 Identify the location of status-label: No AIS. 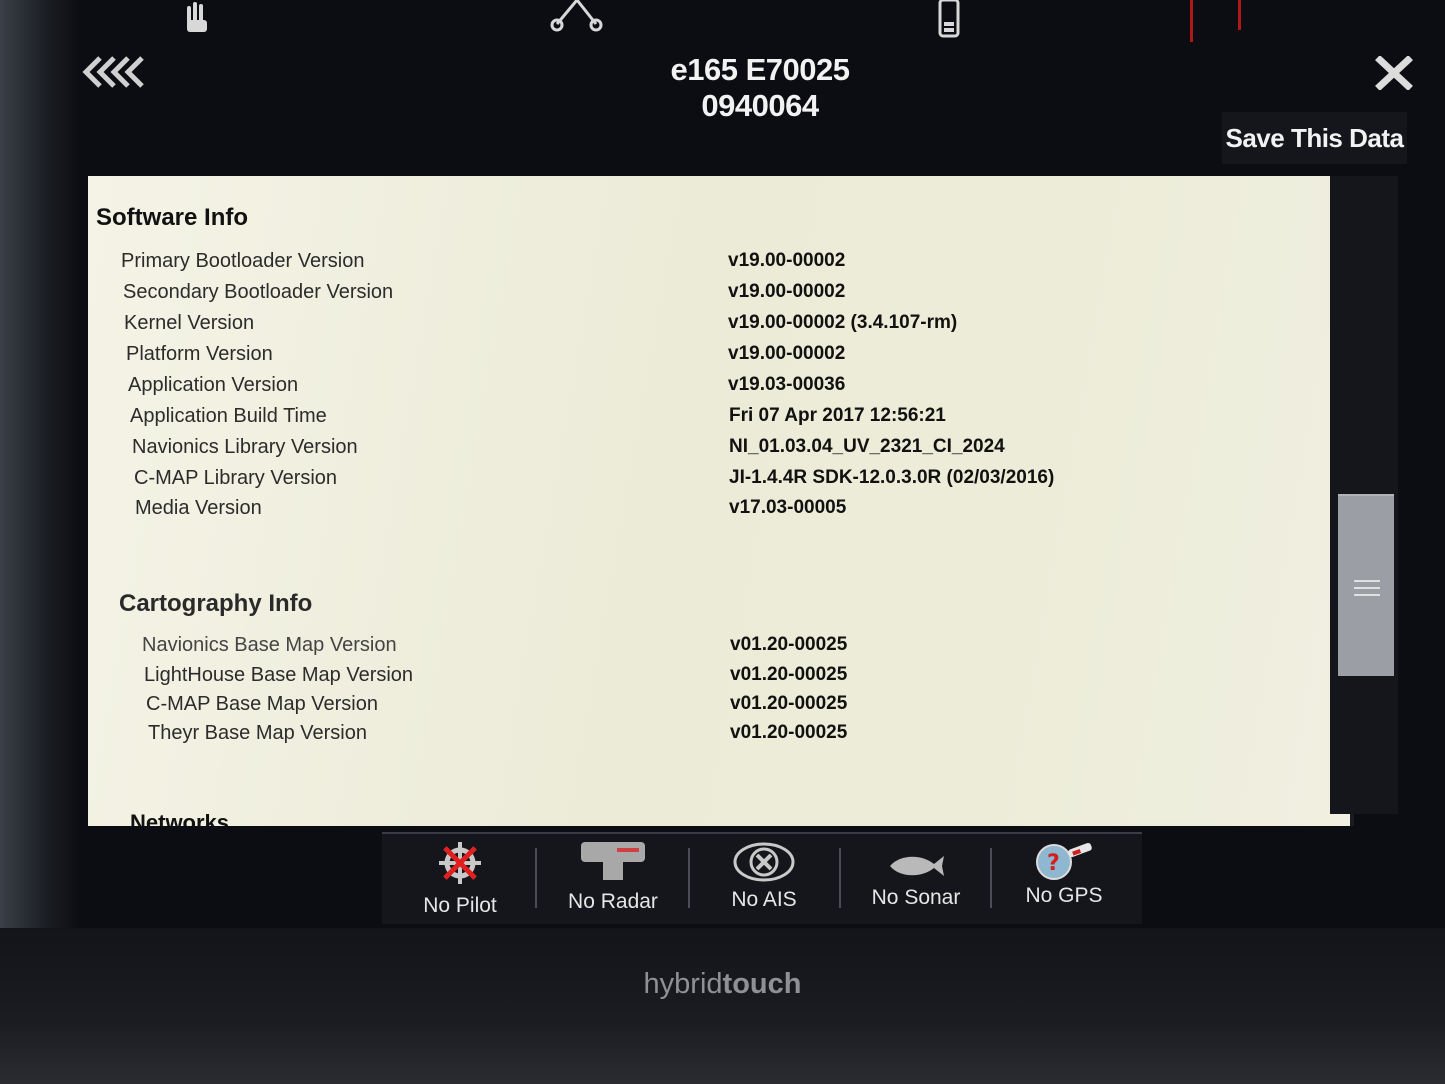
(764, 899).